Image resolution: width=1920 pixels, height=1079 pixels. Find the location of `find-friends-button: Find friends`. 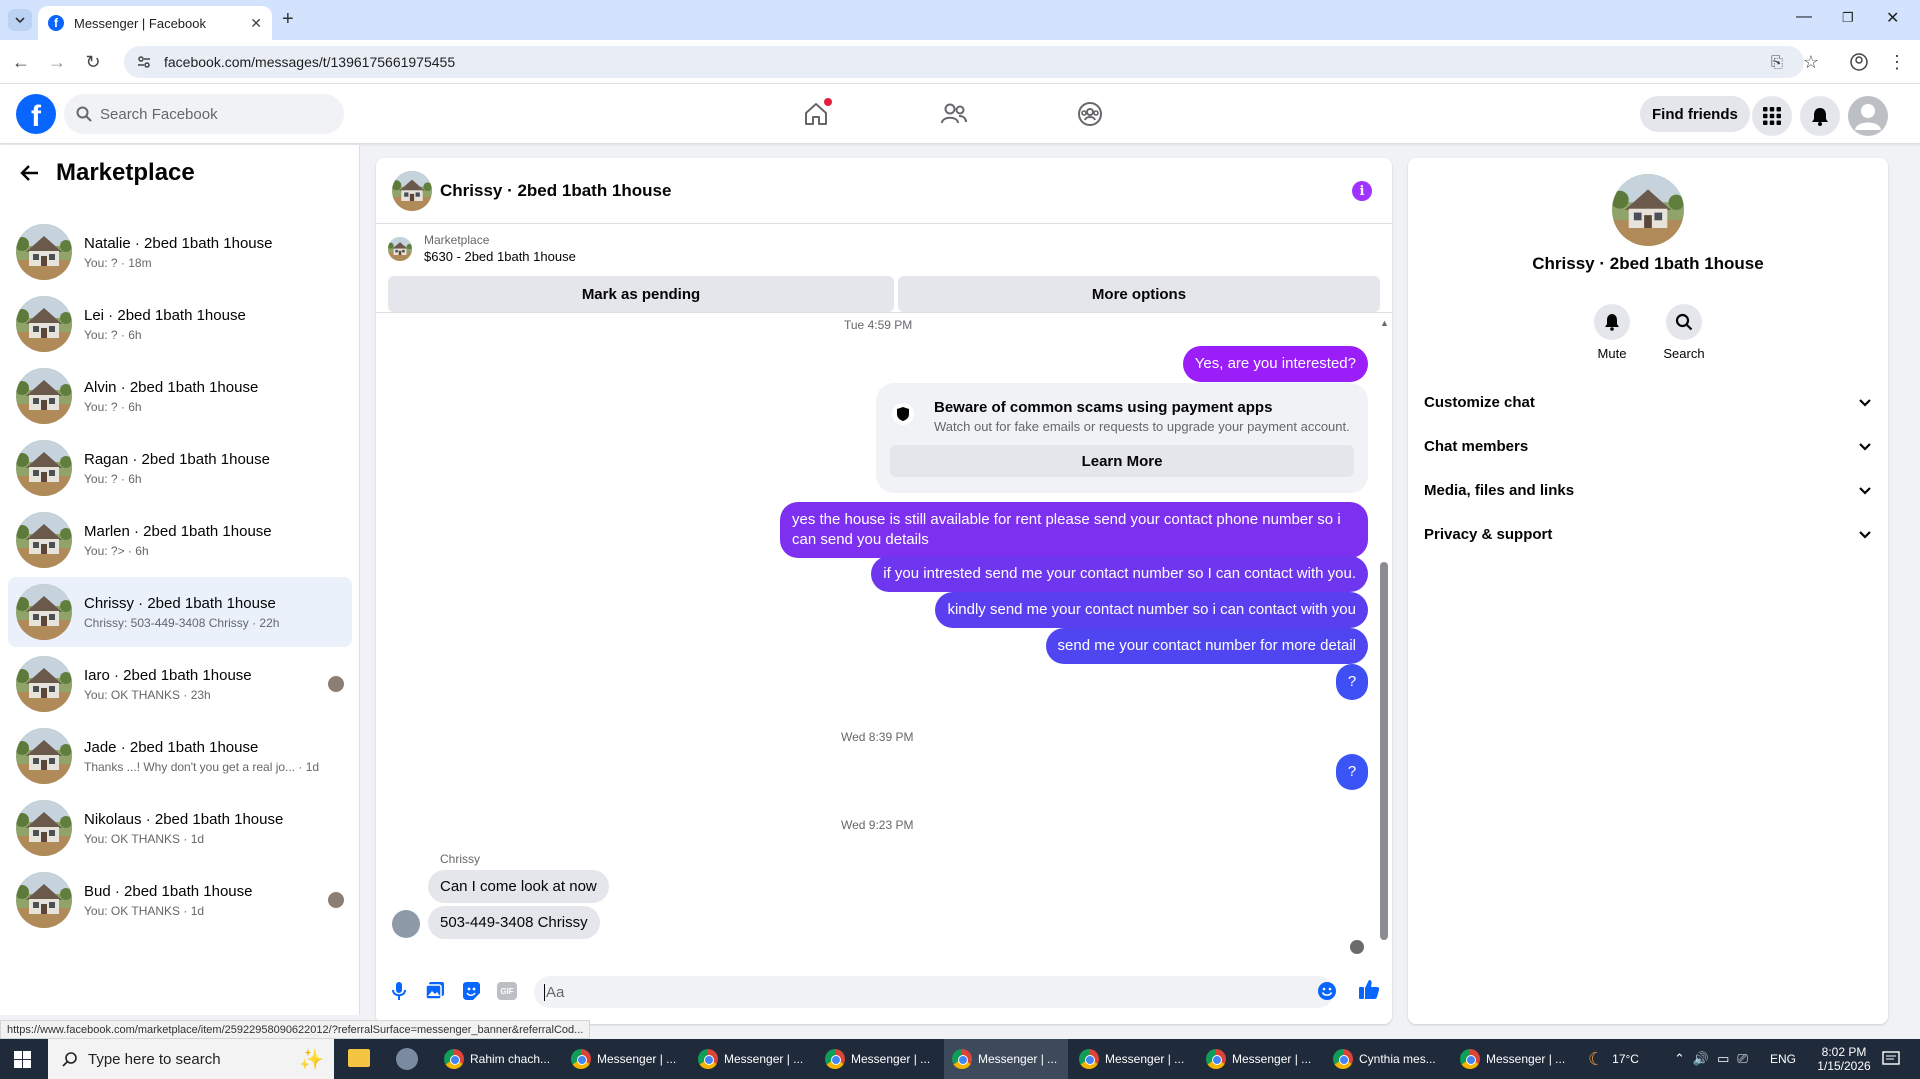

find-friends-button: Find friends is located at coordinates (1695, 114).